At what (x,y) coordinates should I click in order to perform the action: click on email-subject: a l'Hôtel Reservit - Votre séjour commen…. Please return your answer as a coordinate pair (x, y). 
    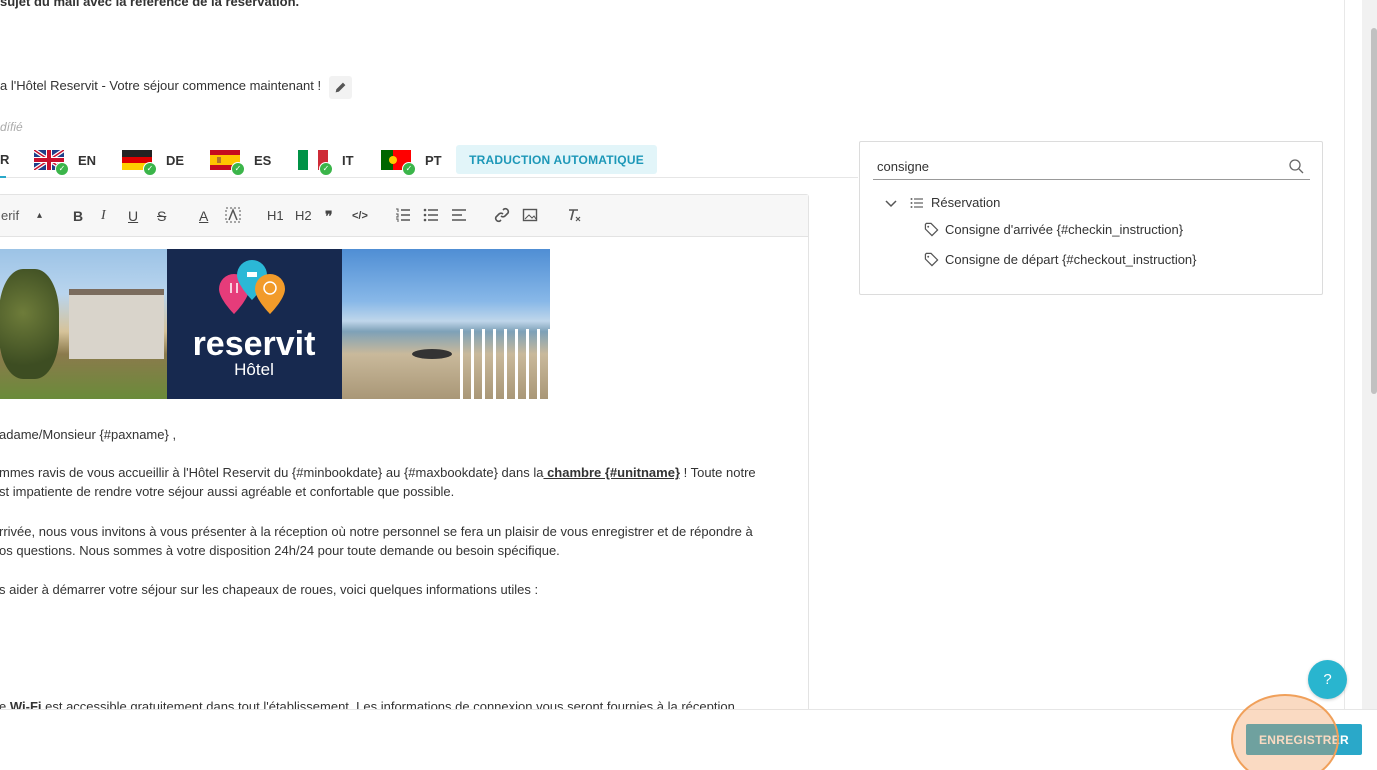
    Looking at the image, I should click on (161, 85).